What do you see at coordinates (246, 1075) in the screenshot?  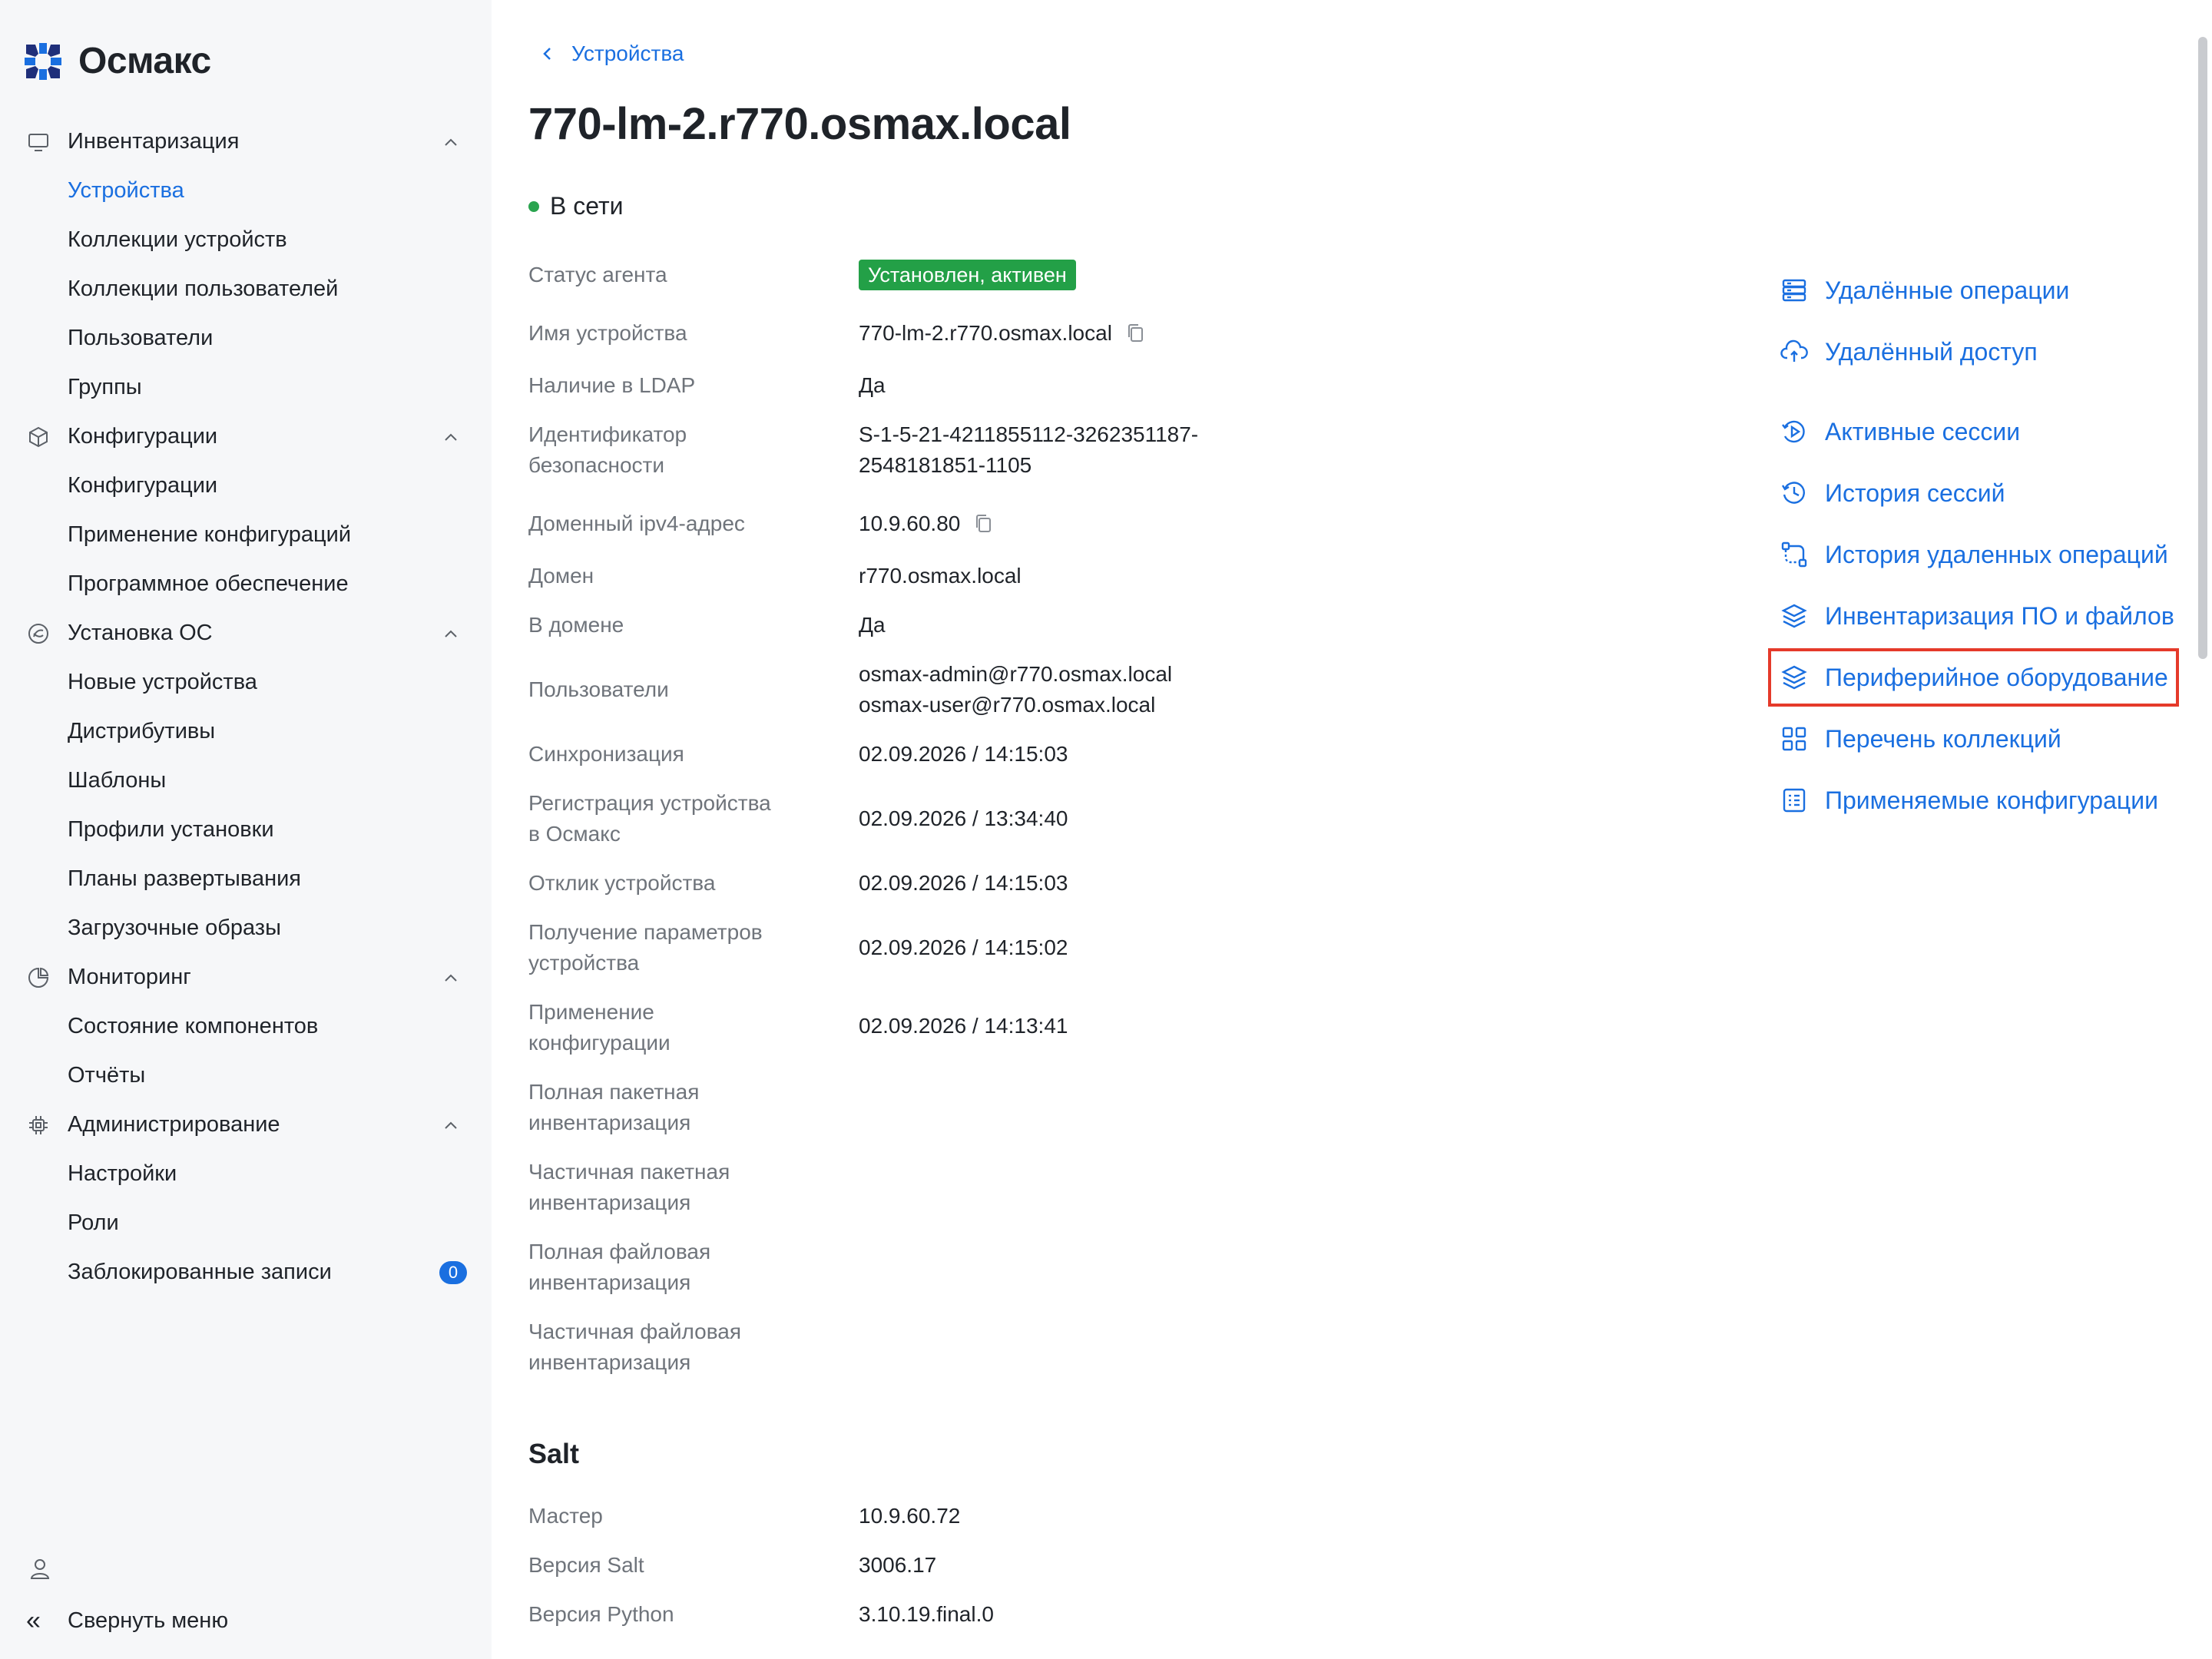 I see `sidebar-item-reports: Отчёты` at bounding box center [246, 1075].